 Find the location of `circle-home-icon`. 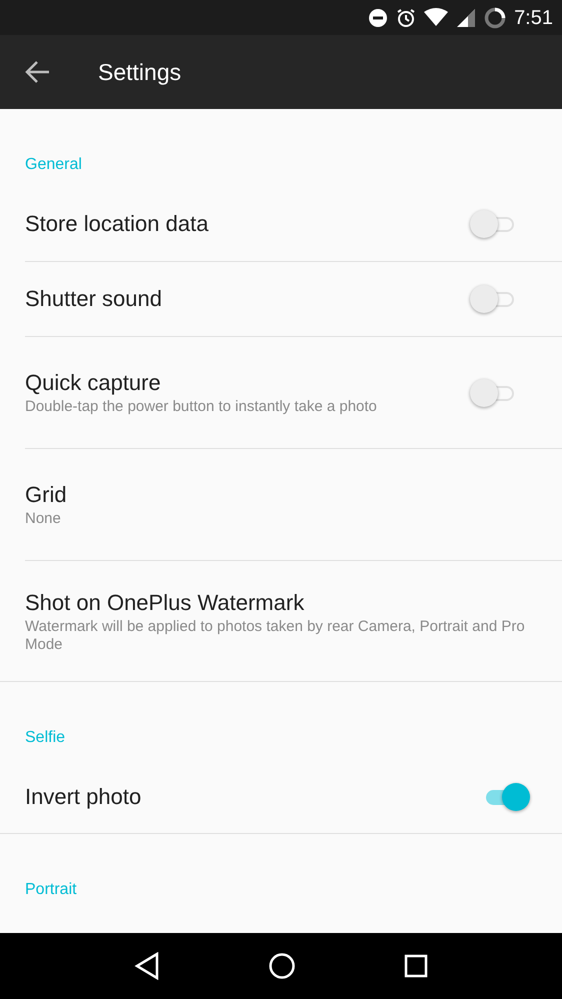

circle-home-icon is located at coordinates (282, 966).